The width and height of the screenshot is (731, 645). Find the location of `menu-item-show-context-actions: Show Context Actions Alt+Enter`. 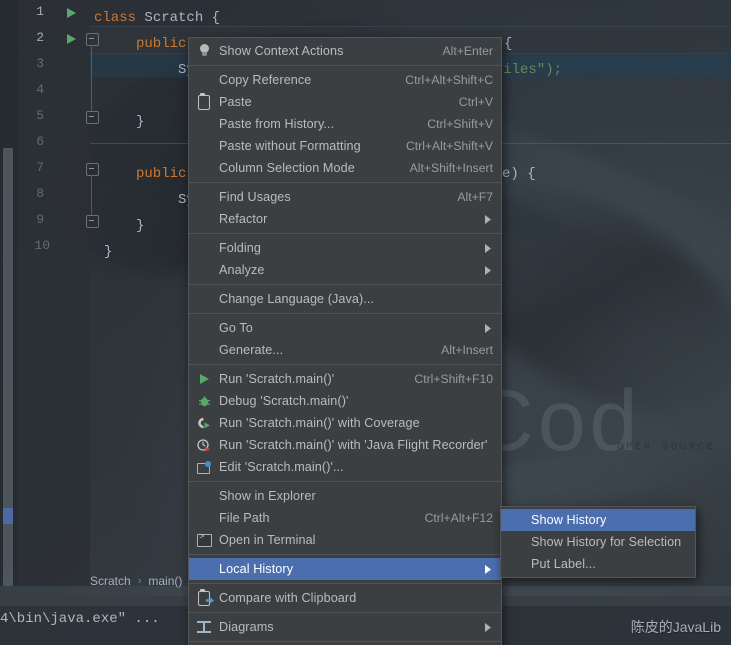

menu-item-show-context-actions: Show Context Actions Alt+Enter is located at coordinates (345, 51).